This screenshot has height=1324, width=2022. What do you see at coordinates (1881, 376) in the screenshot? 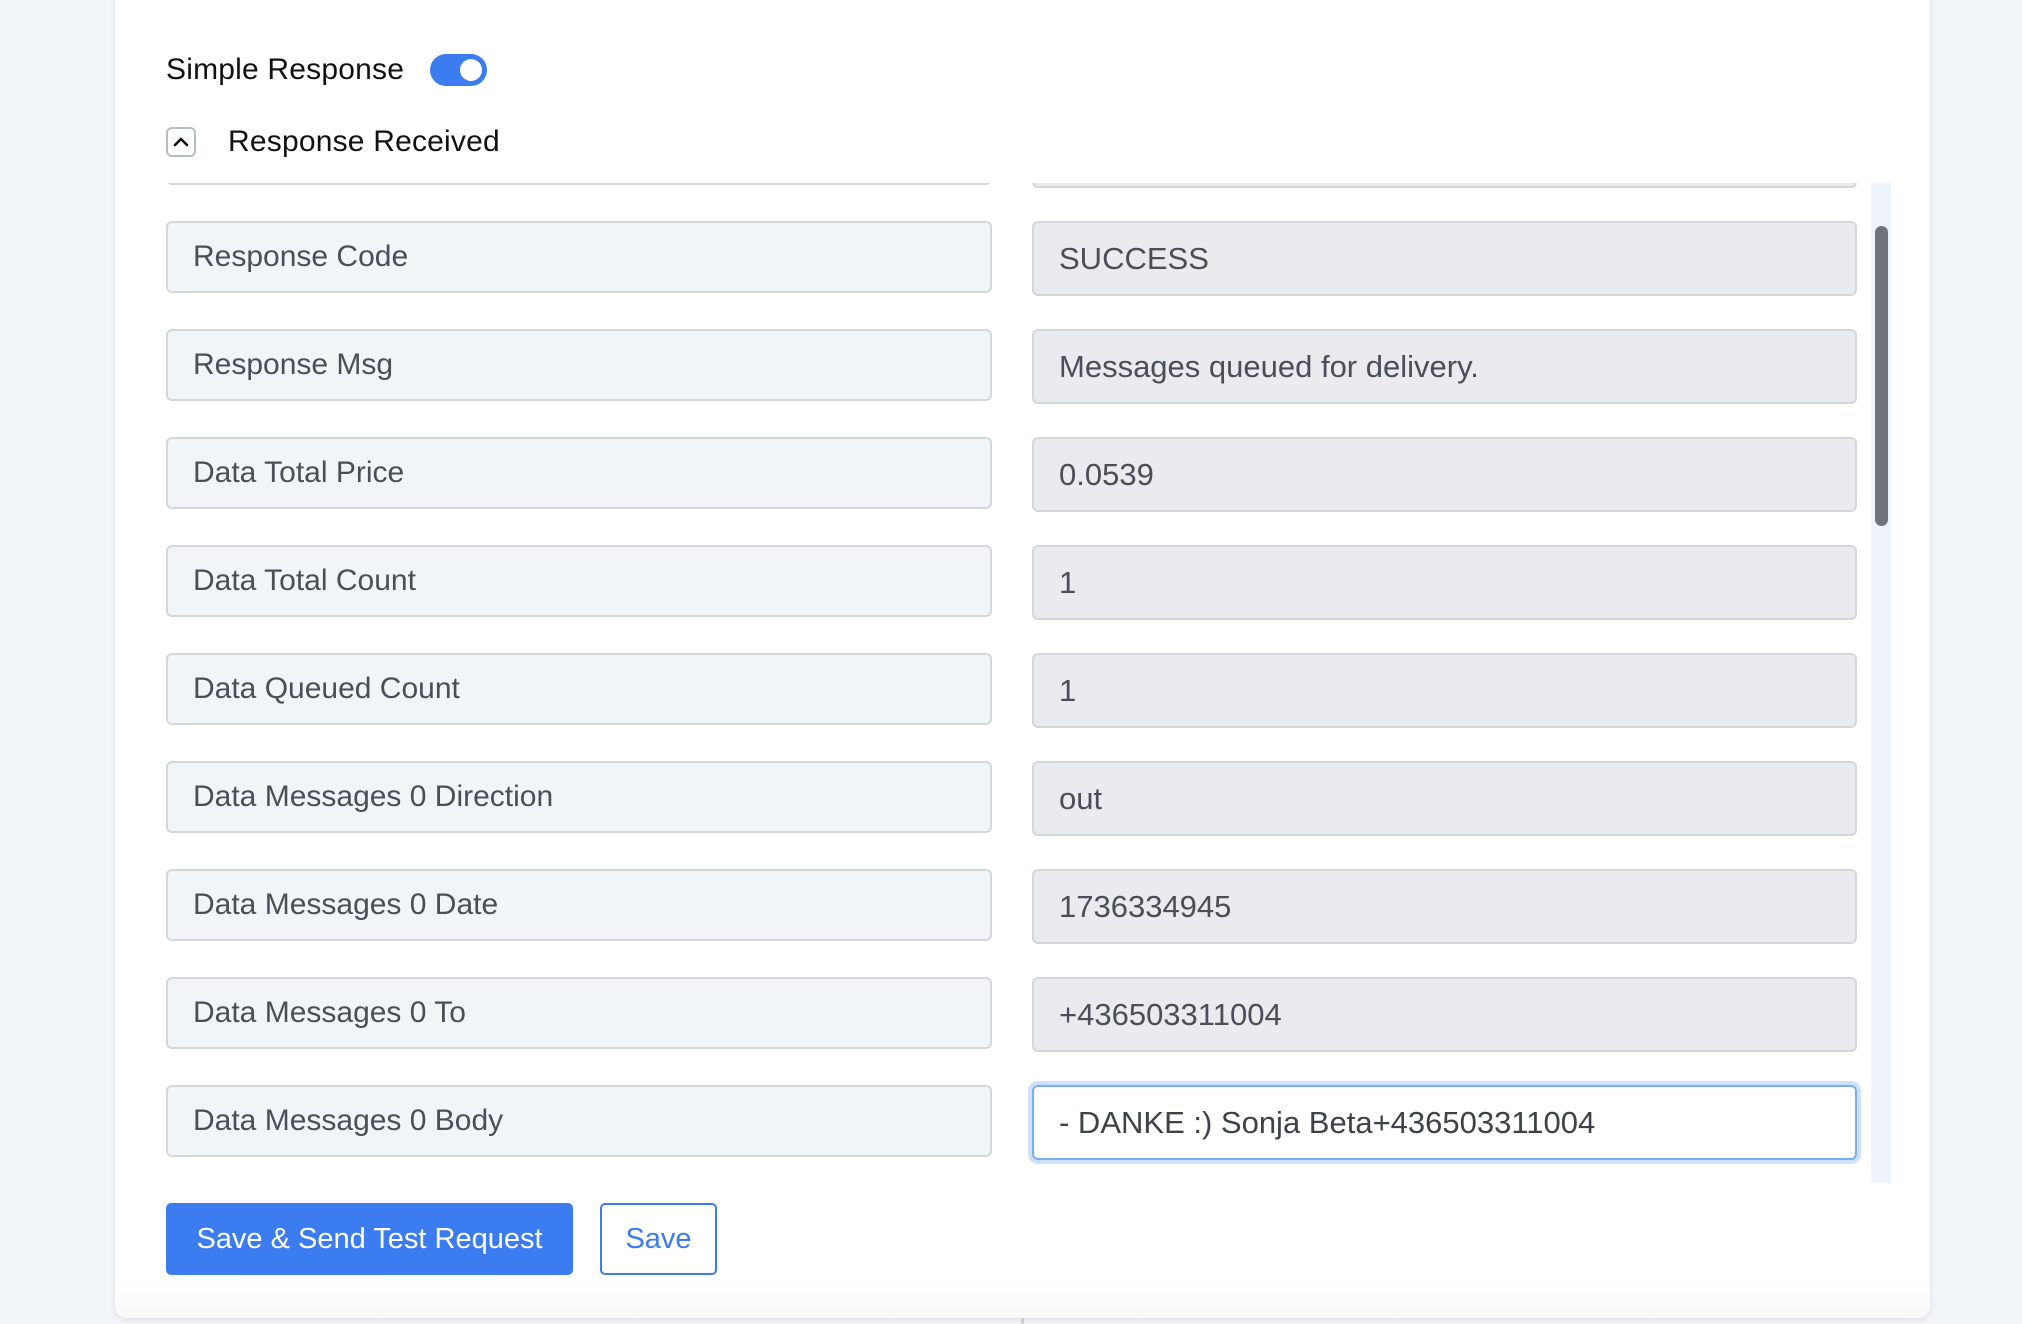
I see `scrollbar-thumb` at bounding box center [1881, 376].